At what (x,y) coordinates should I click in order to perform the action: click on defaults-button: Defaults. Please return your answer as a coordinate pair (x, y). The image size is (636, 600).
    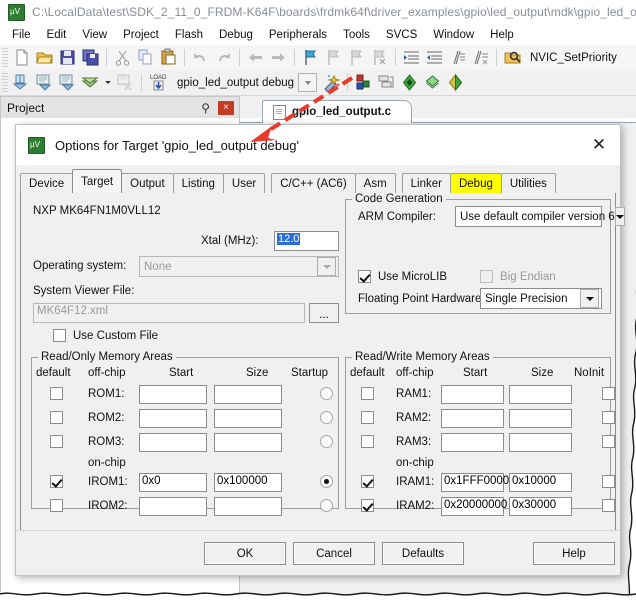
    Looking at the image, I should click on (423, 553).